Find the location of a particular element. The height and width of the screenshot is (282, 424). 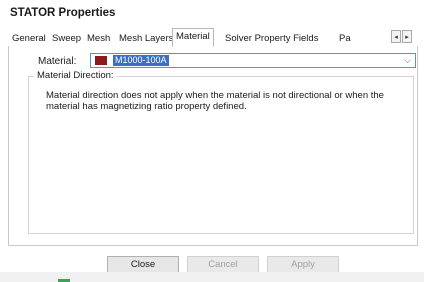

title-bar: STATOR Properties is located at coordinates (212, 14).